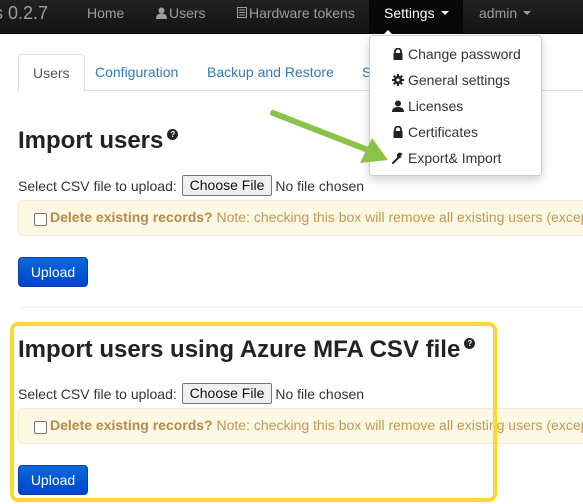  What do you see at coordinates (181, 17) in the screenshot?
I see `nav-users: Users` at bounding box center [181, 17].